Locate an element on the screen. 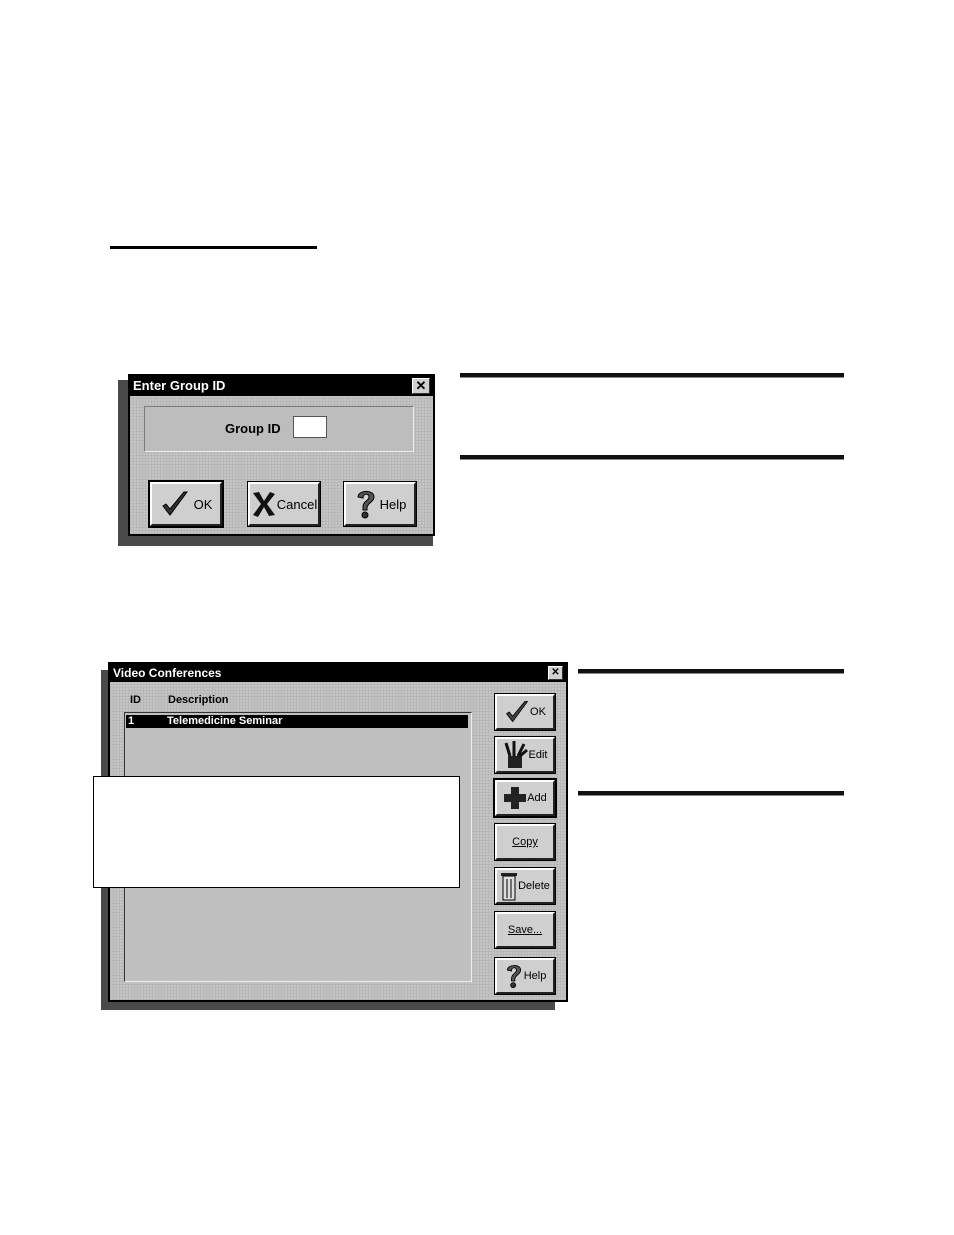  column-header-description: Description is located at coordinates (198, 700).